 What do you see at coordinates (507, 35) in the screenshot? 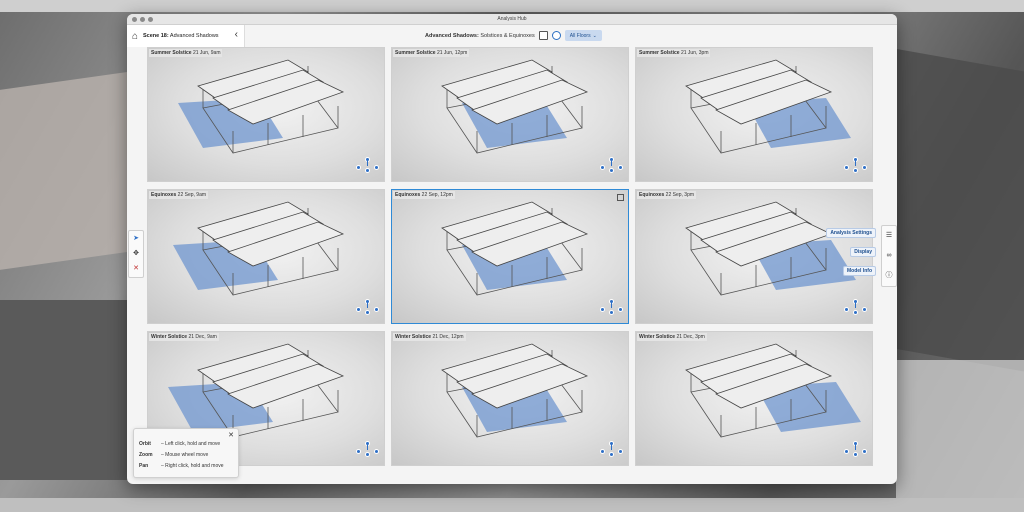
I see `mode-subtitle: Solstices & Equinoxes` at bounding box center [507, 35].